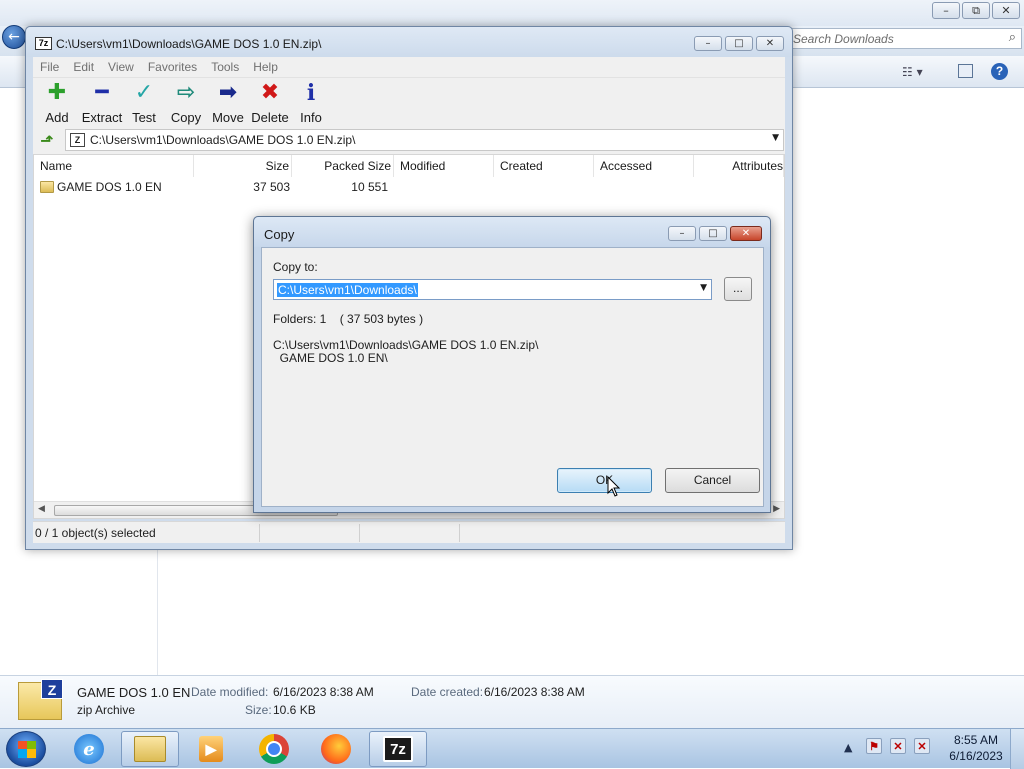 The width and height of the screenshot is (1024, 769). I want to click on copy-arrow-icon: ⇨, so click(186, 92).